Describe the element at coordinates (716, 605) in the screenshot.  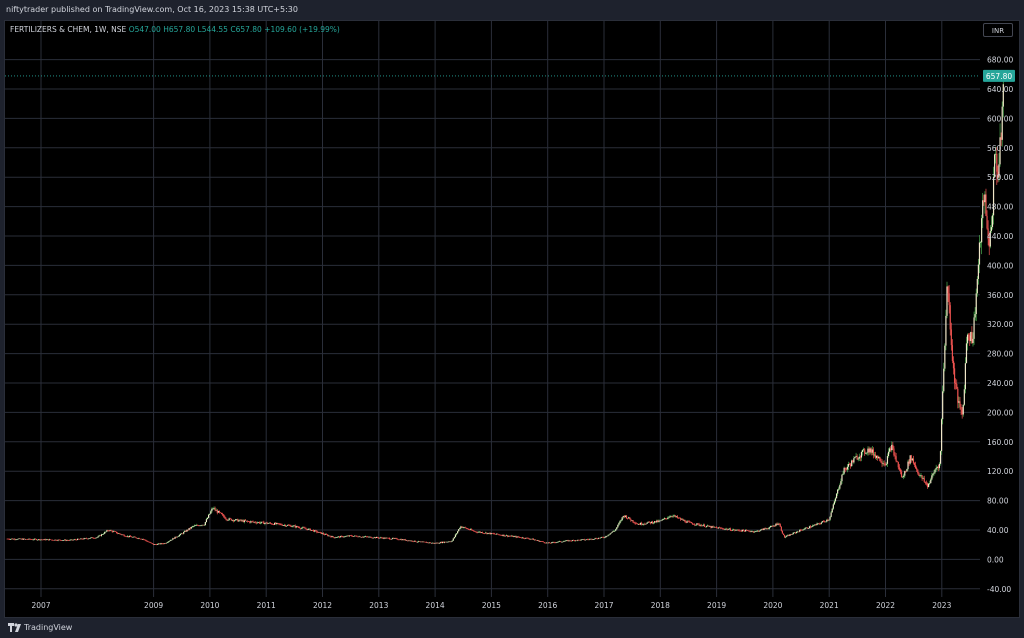
I see `x-tick-label: 2019` at that location.